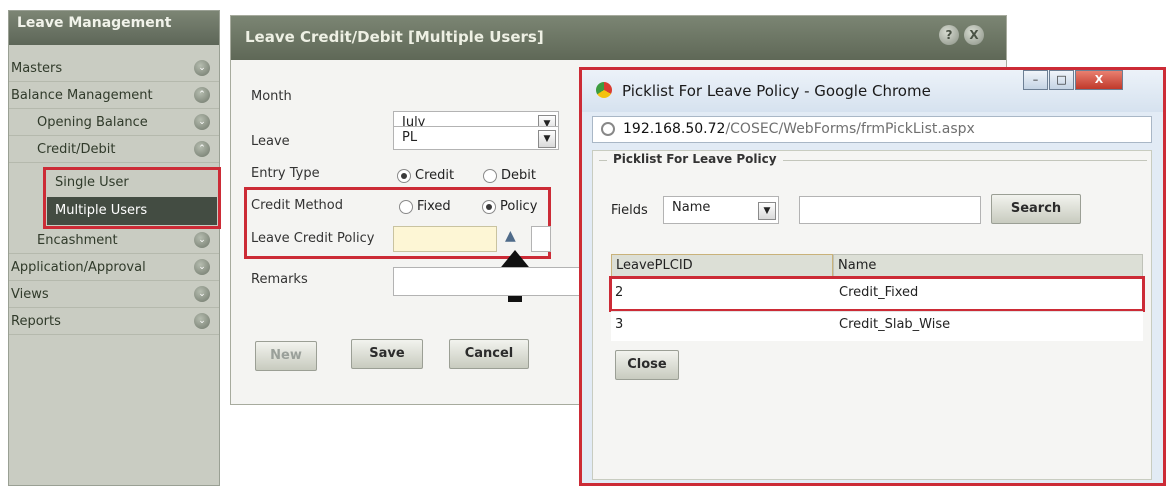 The height and width of the screenshot is (486, 1166). I want to click on sidebar-item-label: Reports, so click(36, 321).